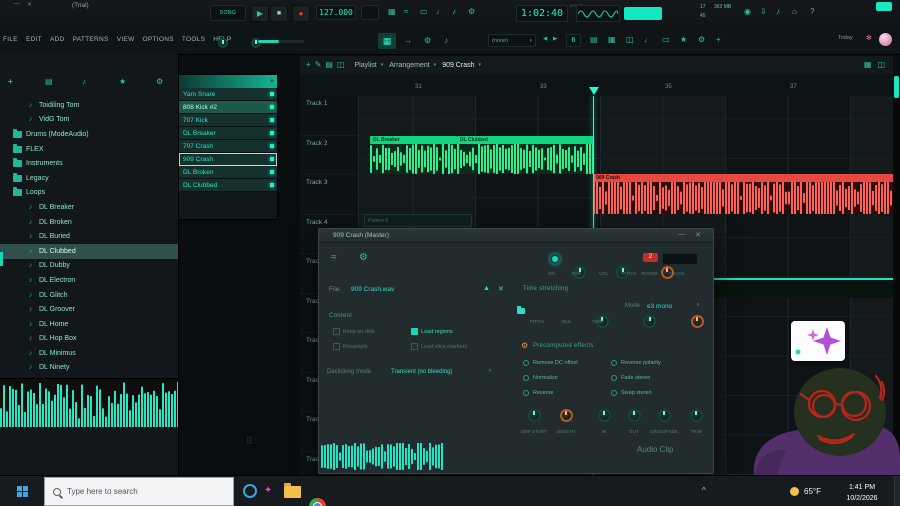 The width and height of the screenshot is (900, 506). What do you see at coordinates (763, 12) in the screenshot?
I see `update-icon: ⇩` at bounding box center [763, 12].